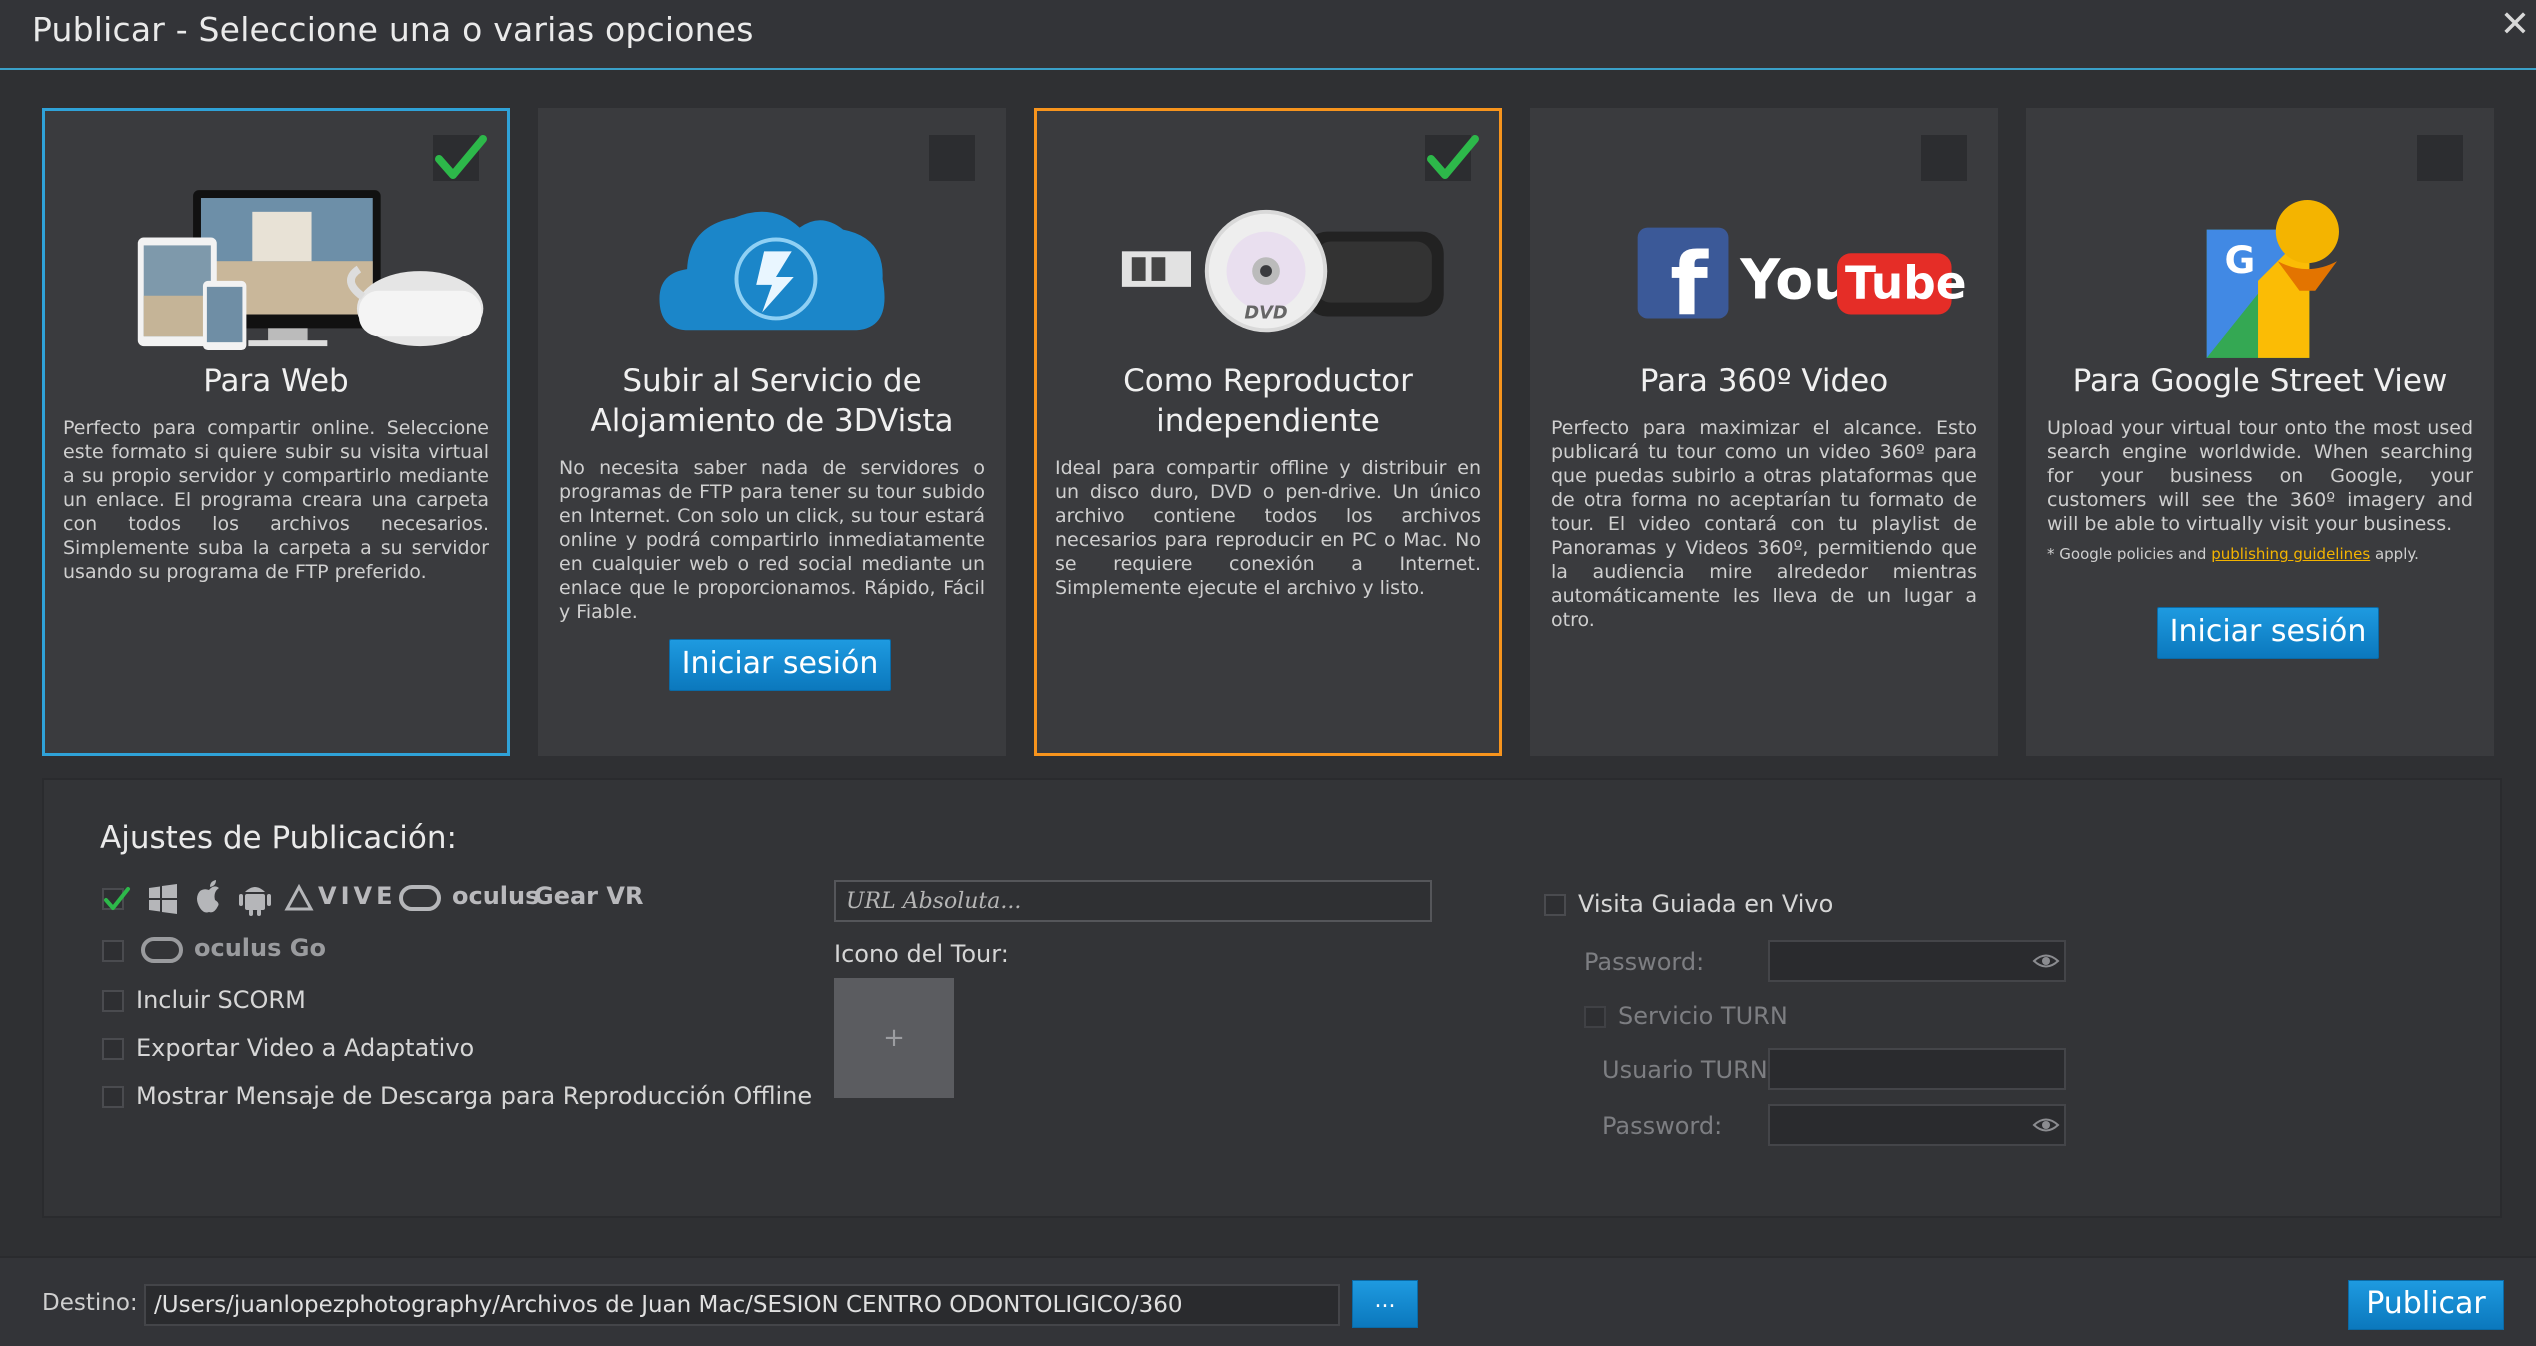 Image resolution: width=2536 pixels, height=1346 pixels. Describe the element at coordinates (1644, 962) in the screenshot. I see `password-label: Password:` at that location.